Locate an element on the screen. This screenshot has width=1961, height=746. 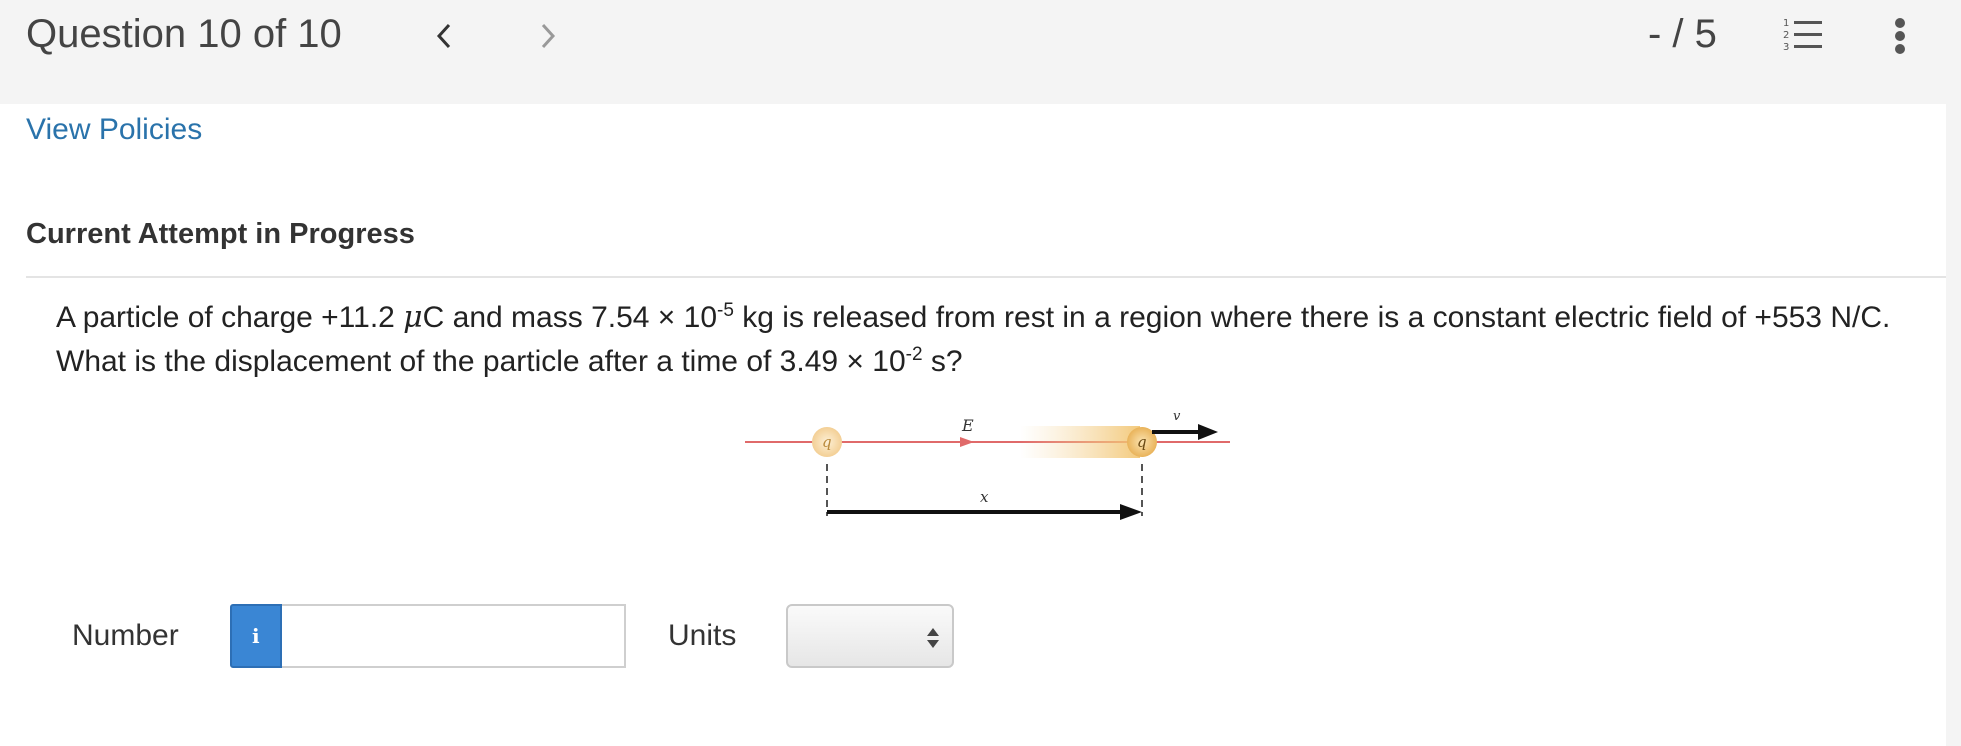
svg-text: 3 is located at coordinates (1786, 47).